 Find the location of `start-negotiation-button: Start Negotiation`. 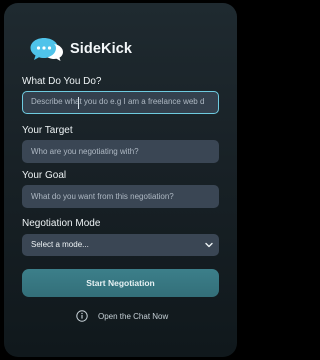

start-negotiation-button: Start Negotiation is located at coordinates (120, 283).